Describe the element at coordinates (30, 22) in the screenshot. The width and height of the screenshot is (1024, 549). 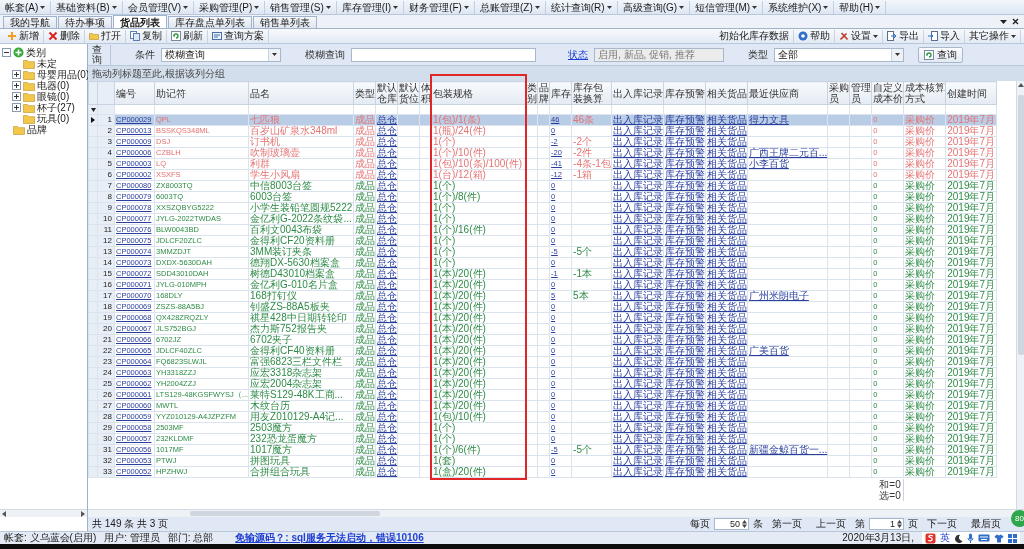
I see `tab: 我的导航` at that location.